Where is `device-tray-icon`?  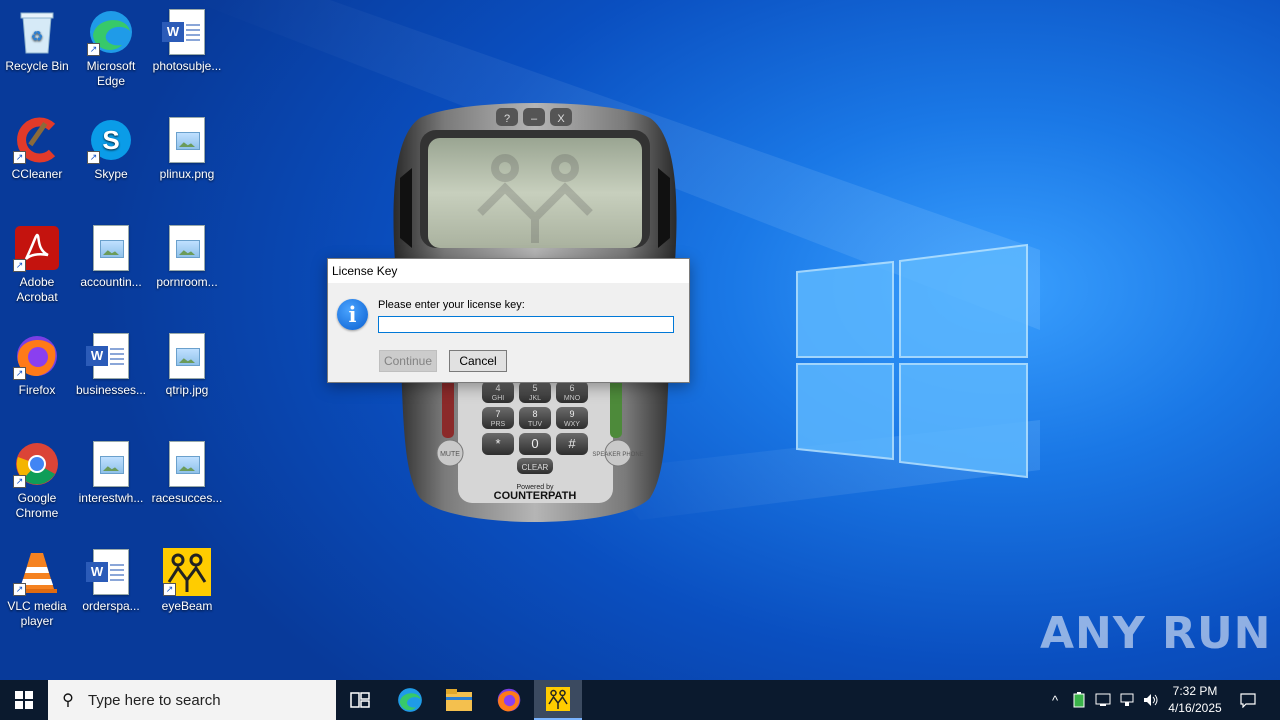 device-tray-icon is located at coordinates (1103, 700).